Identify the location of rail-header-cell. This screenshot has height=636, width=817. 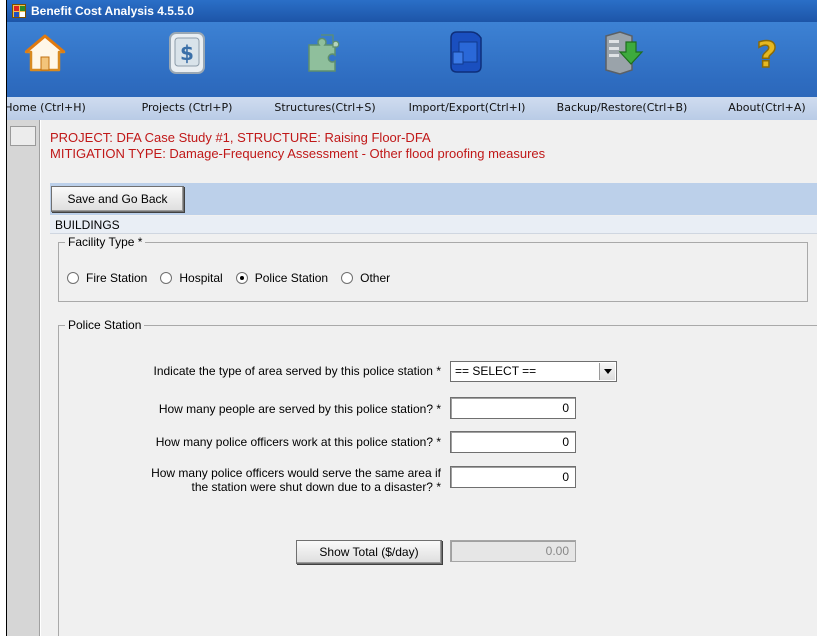
(23, 136).